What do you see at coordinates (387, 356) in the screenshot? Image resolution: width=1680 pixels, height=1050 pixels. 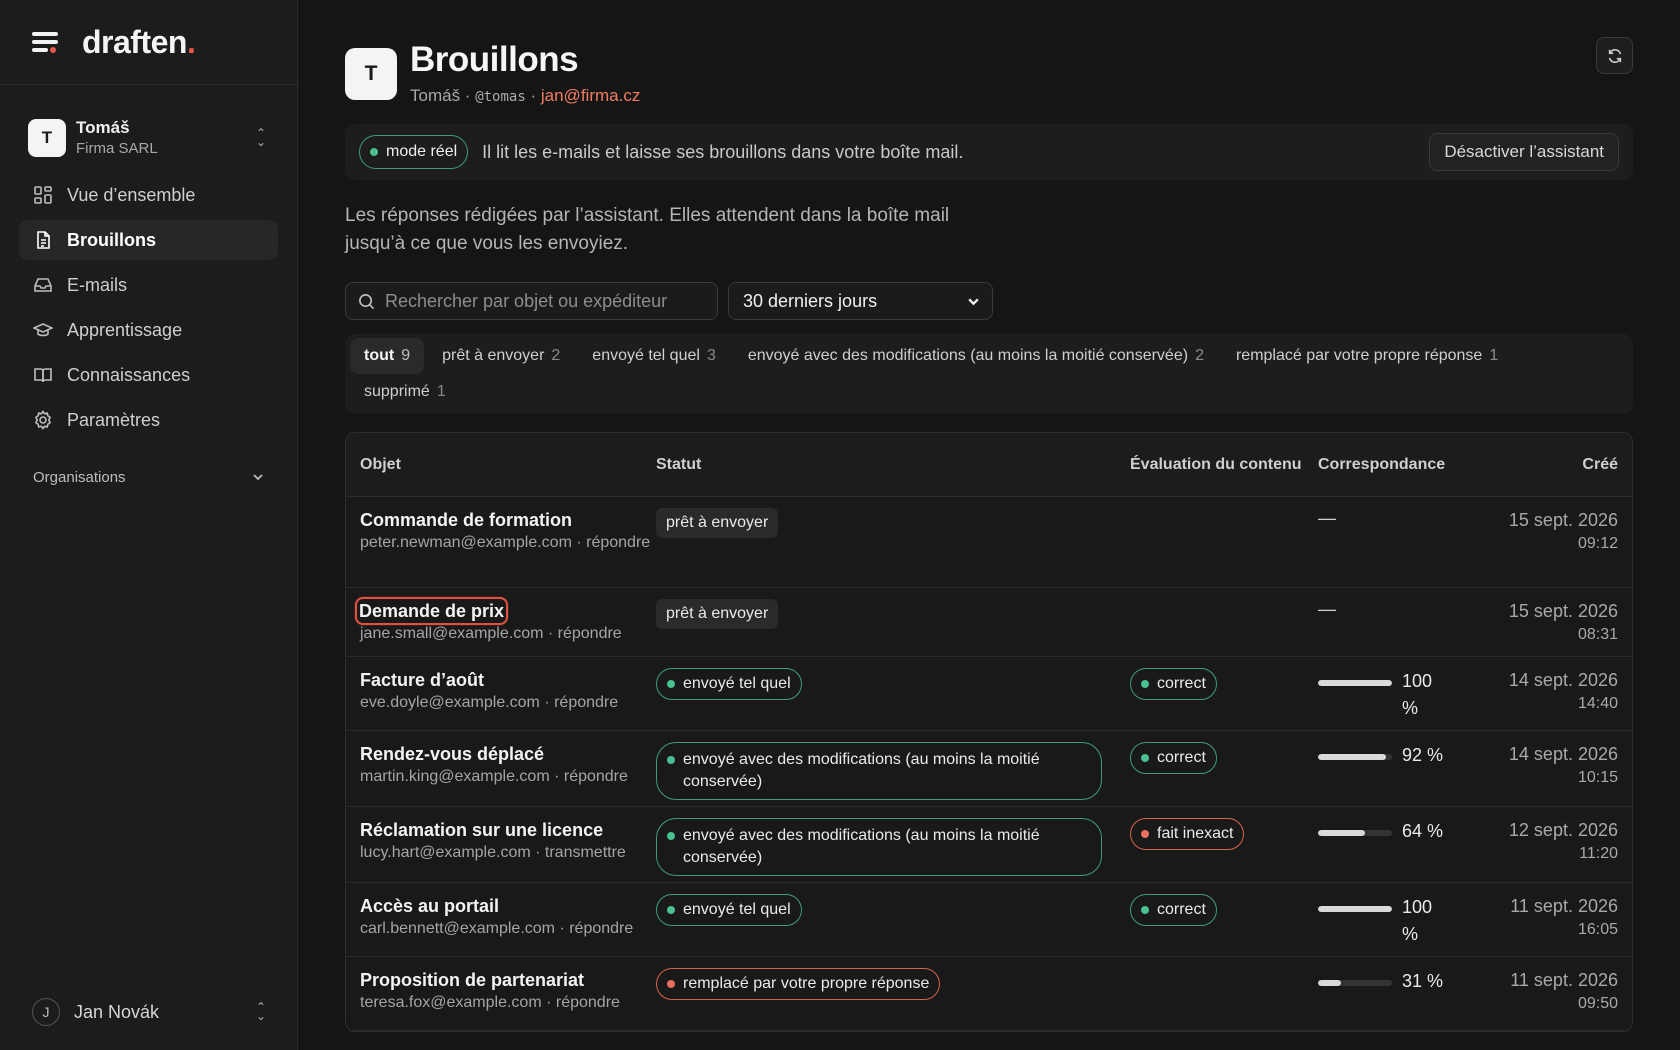 I see `tab-all: tout 9` at bounding box center [387, 356].